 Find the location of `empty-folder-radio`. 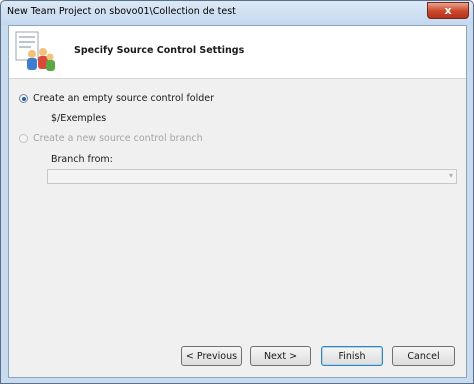

empty-folder-radio is located at coordinates (23, 98).